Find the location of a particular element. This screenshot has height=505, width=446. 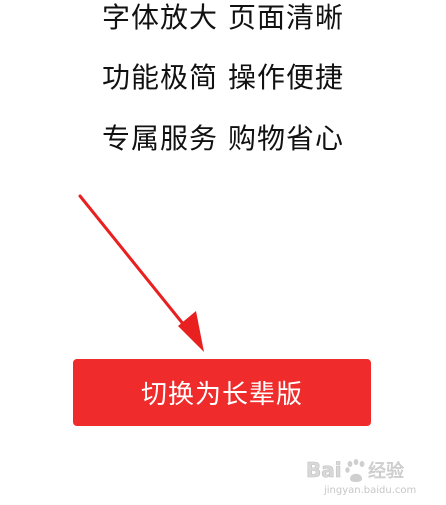

watermark-url: jingyan.baidu.com is located at coordinates (370, 490).